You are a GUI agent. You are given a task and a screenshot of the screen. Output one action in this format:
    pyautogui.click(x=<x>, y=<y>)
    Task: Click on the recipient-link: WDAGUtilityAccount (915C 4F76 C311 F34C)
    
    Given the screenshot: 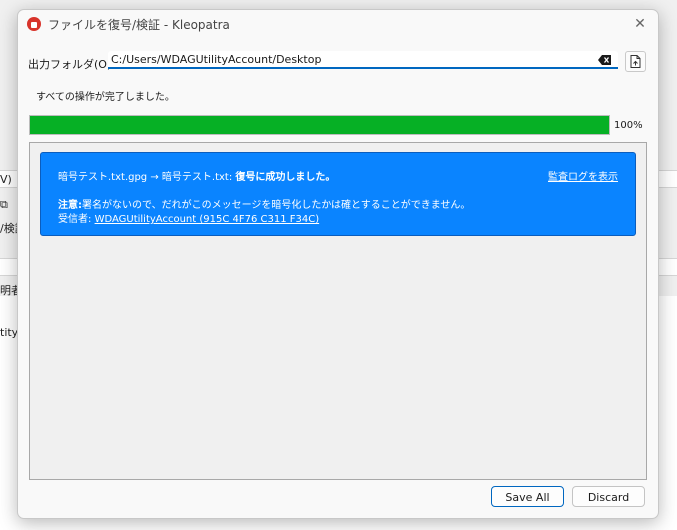 What is the action you would take?
    pyautogui.click(x=207, y=219)
    